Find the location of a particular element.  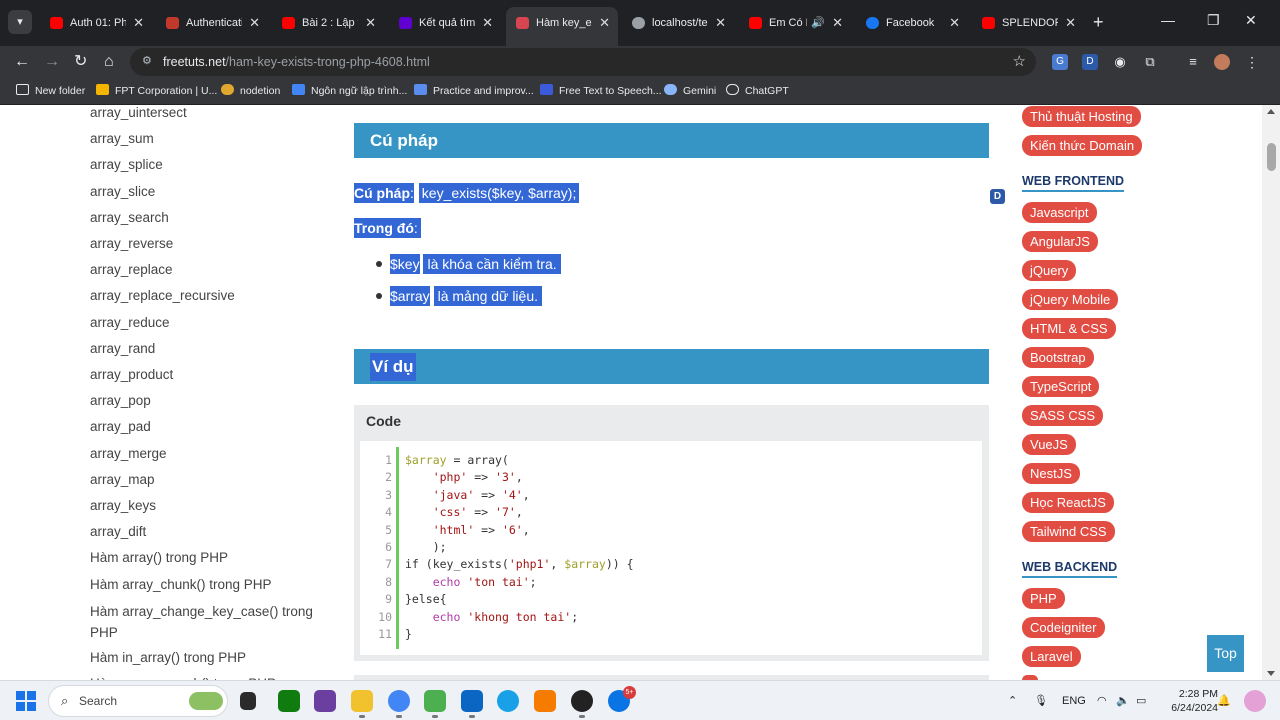

bookmark-item: ChatGPT is located at coordinates (757, 91).